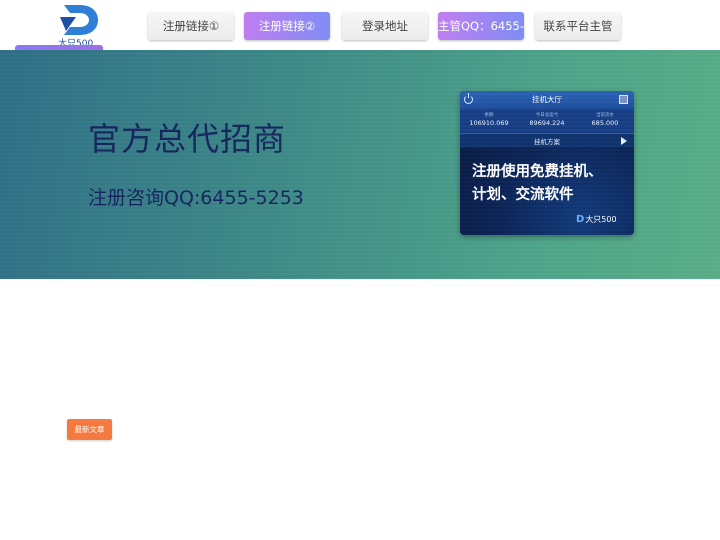 Image resolution: width=720 pixels, height=540 pixels. I want to click on logo-d-icon, so click(79, 20).